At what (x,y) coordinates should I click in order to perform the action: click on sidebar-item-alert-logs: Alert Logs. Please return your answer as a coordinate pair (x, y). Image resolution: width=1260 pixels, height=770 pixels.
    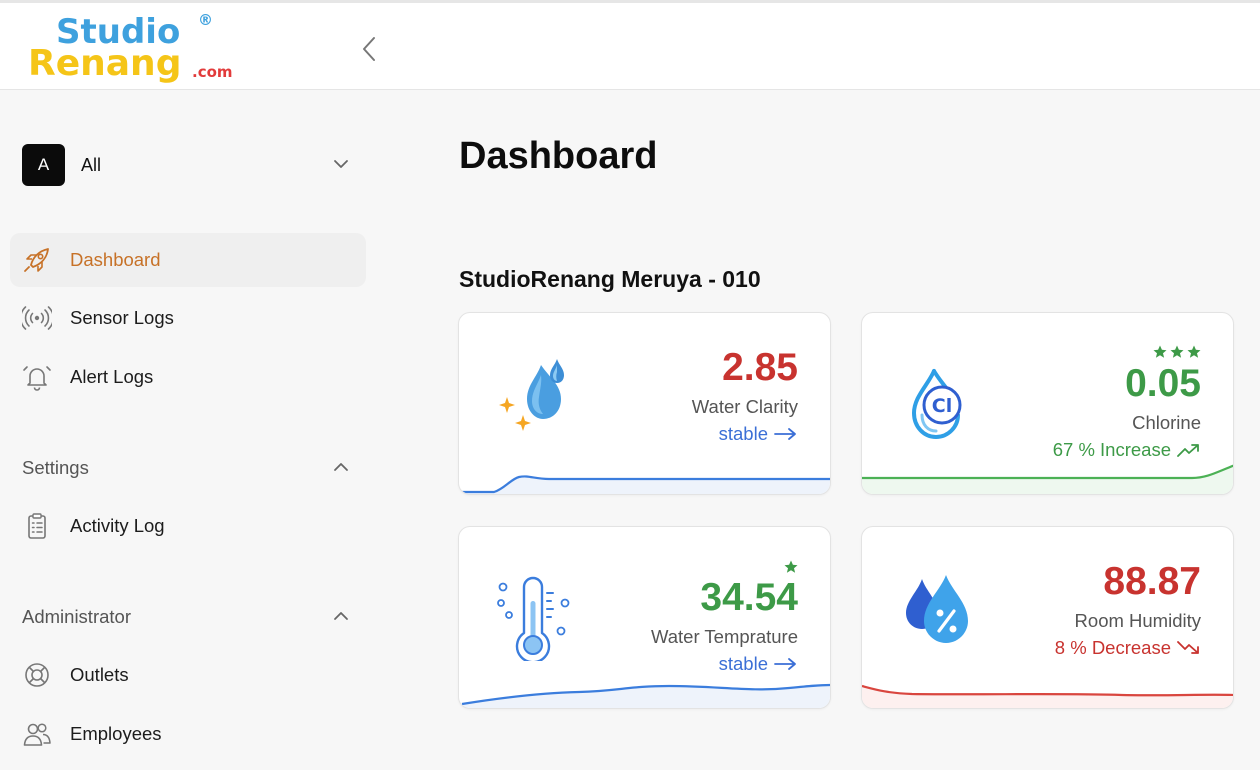
    Looking at the image, I should click on (188, 377).